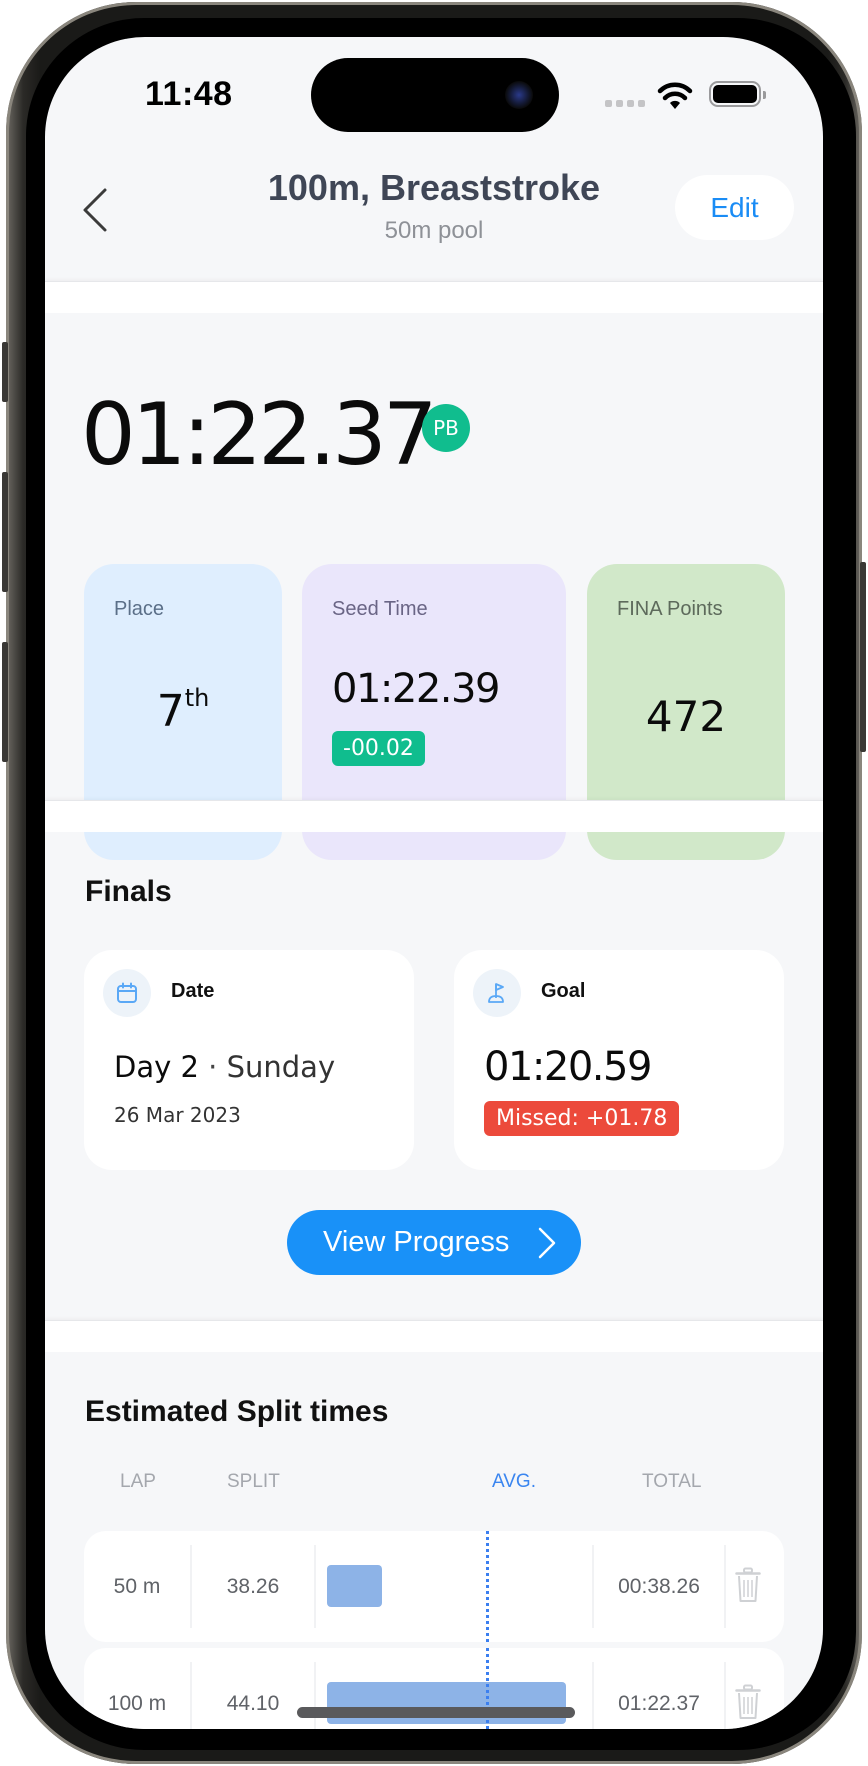 This screenshot has width=868, height=1766. I want to click on goal-time: 01:20.59, so click(568, 1067).